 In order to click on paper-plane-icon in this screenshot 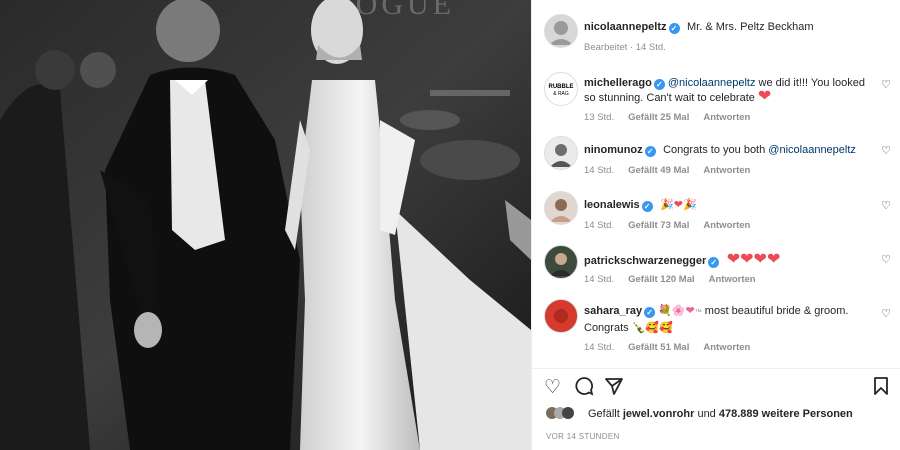, I will do `click(614, 389)`.